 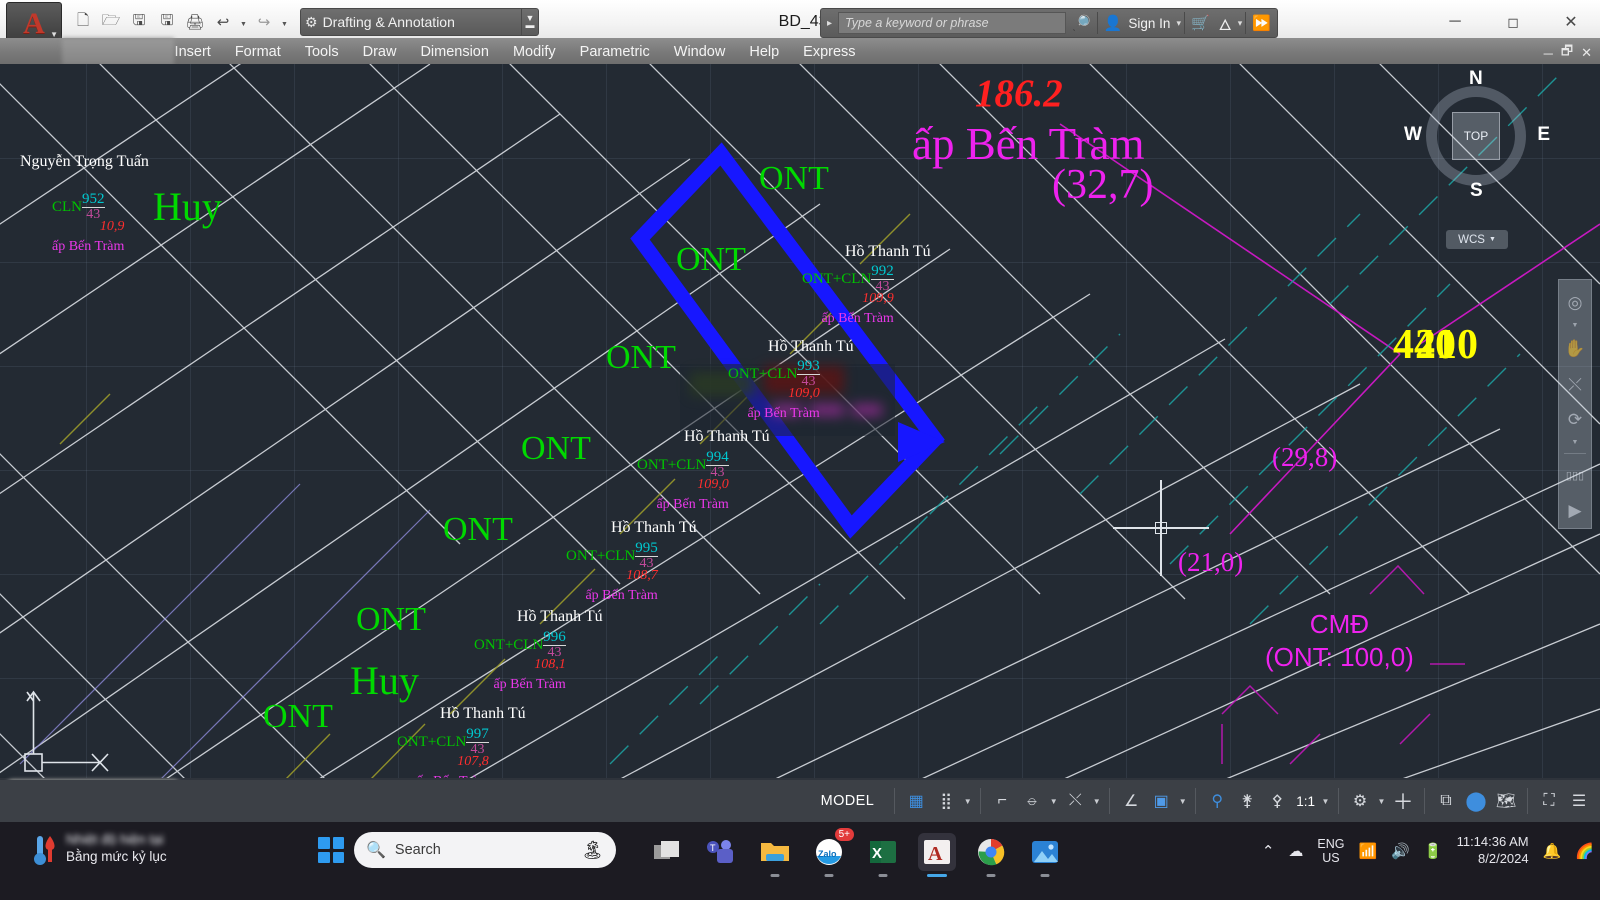 I want to click on menu-item-modify: Modify, so click(x=534, y=52).